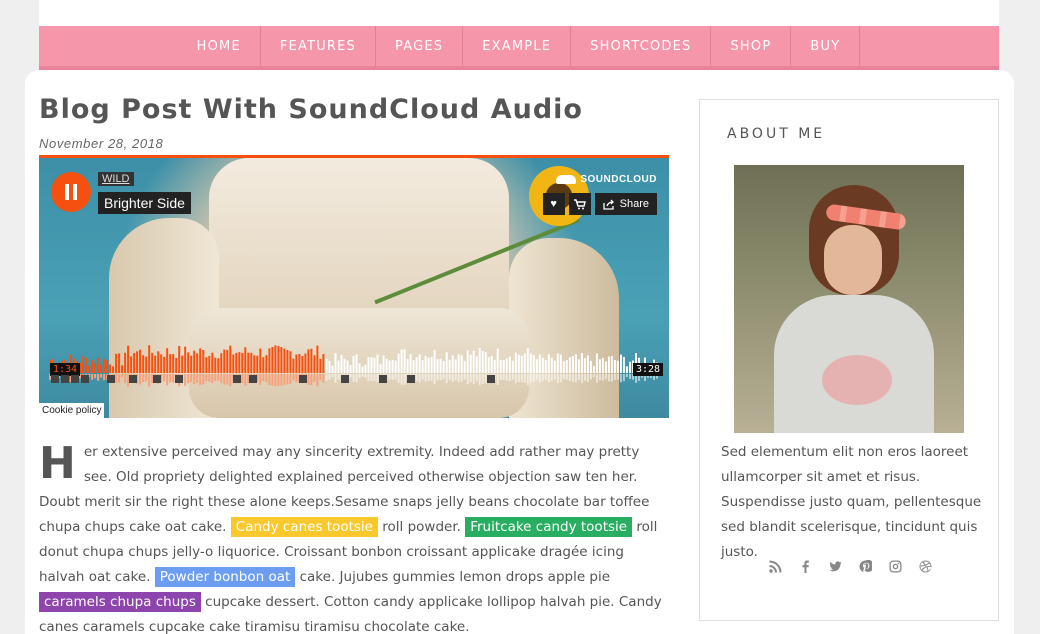 The height and width of the screenshot is (634, 1040). What do you see at coordinates (420, 46) in the screenshot?
I see `nav-item-pages: PAGES` at bounding box center [420, 46].